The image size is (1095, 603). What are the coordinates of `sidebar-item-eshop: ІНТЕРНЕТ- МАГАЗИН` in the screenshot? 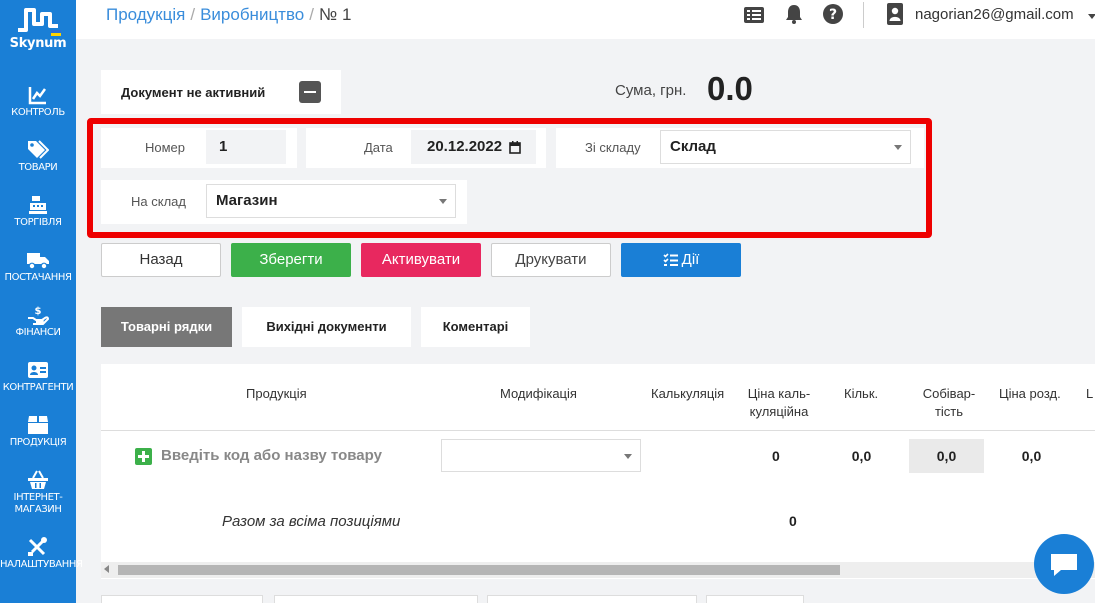 It's located at (38, 493).